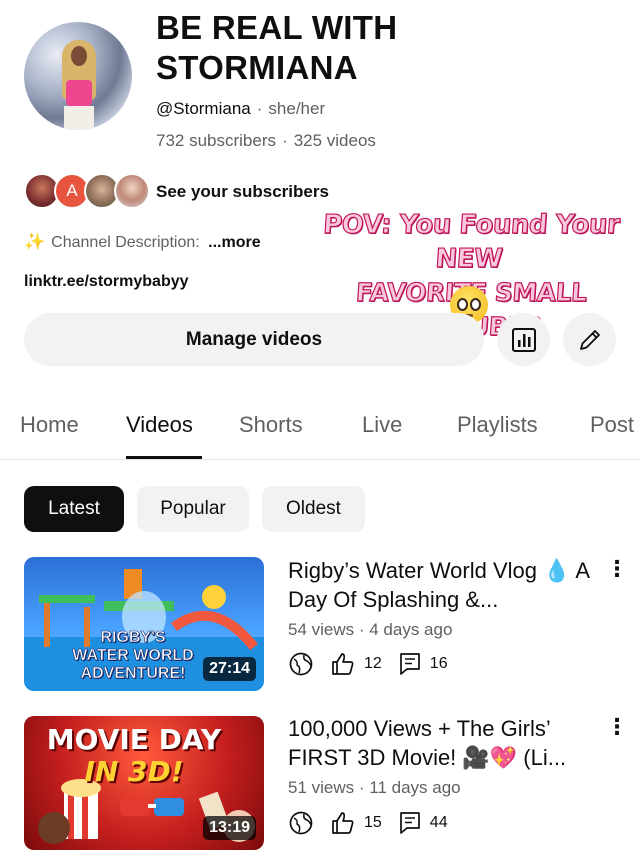 The image size is (640, 853). Describe the element at coordinates (297, 108) in the screenshot. I see `channel-pronouns: she/her` at that location.